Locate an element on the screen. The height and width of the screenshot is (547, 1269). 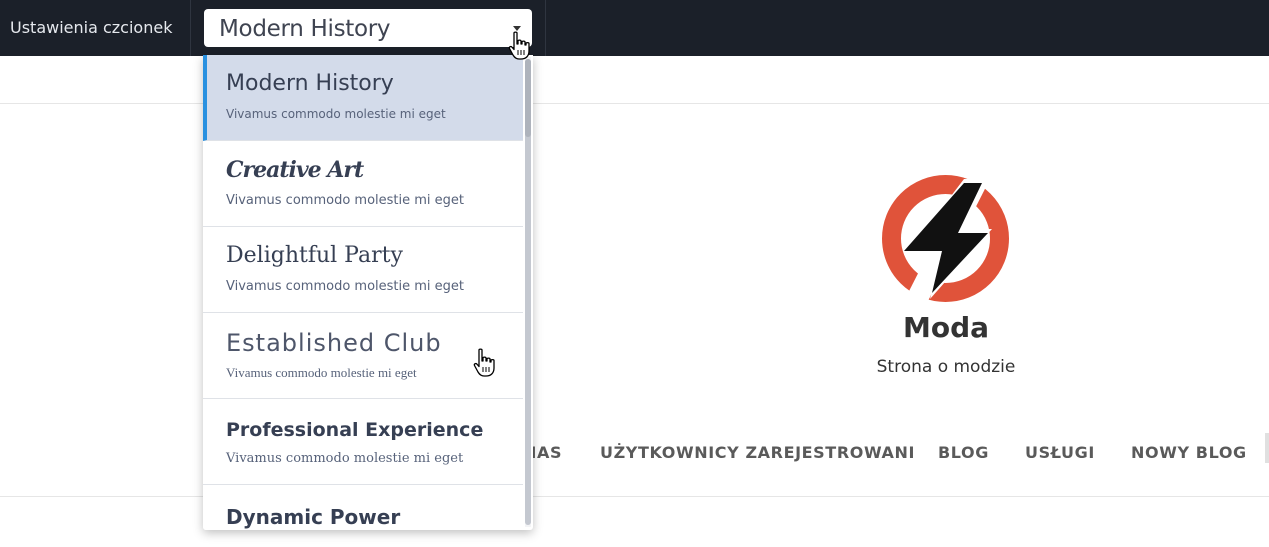
font-option-title: Established Club is located at coordinates (334, 343).